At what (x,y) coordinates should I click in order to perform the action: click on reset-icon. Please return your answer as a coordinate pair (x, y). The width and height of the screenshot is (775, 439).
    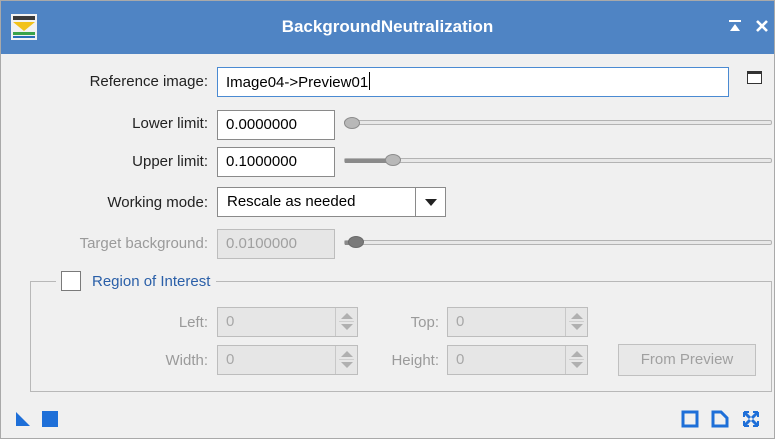
    Looking at the image, I should click on (690, 419).